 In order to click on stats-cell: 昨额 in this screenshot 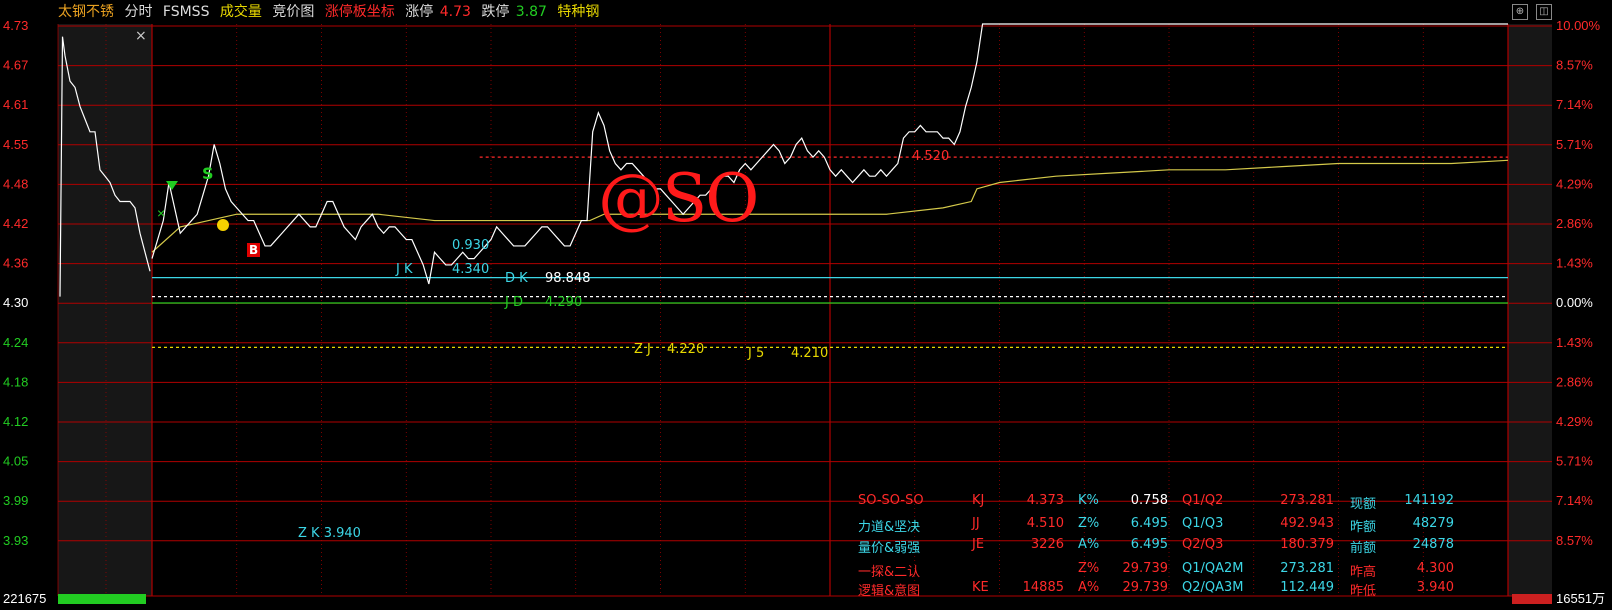, I will do `click(1363, 527)`.